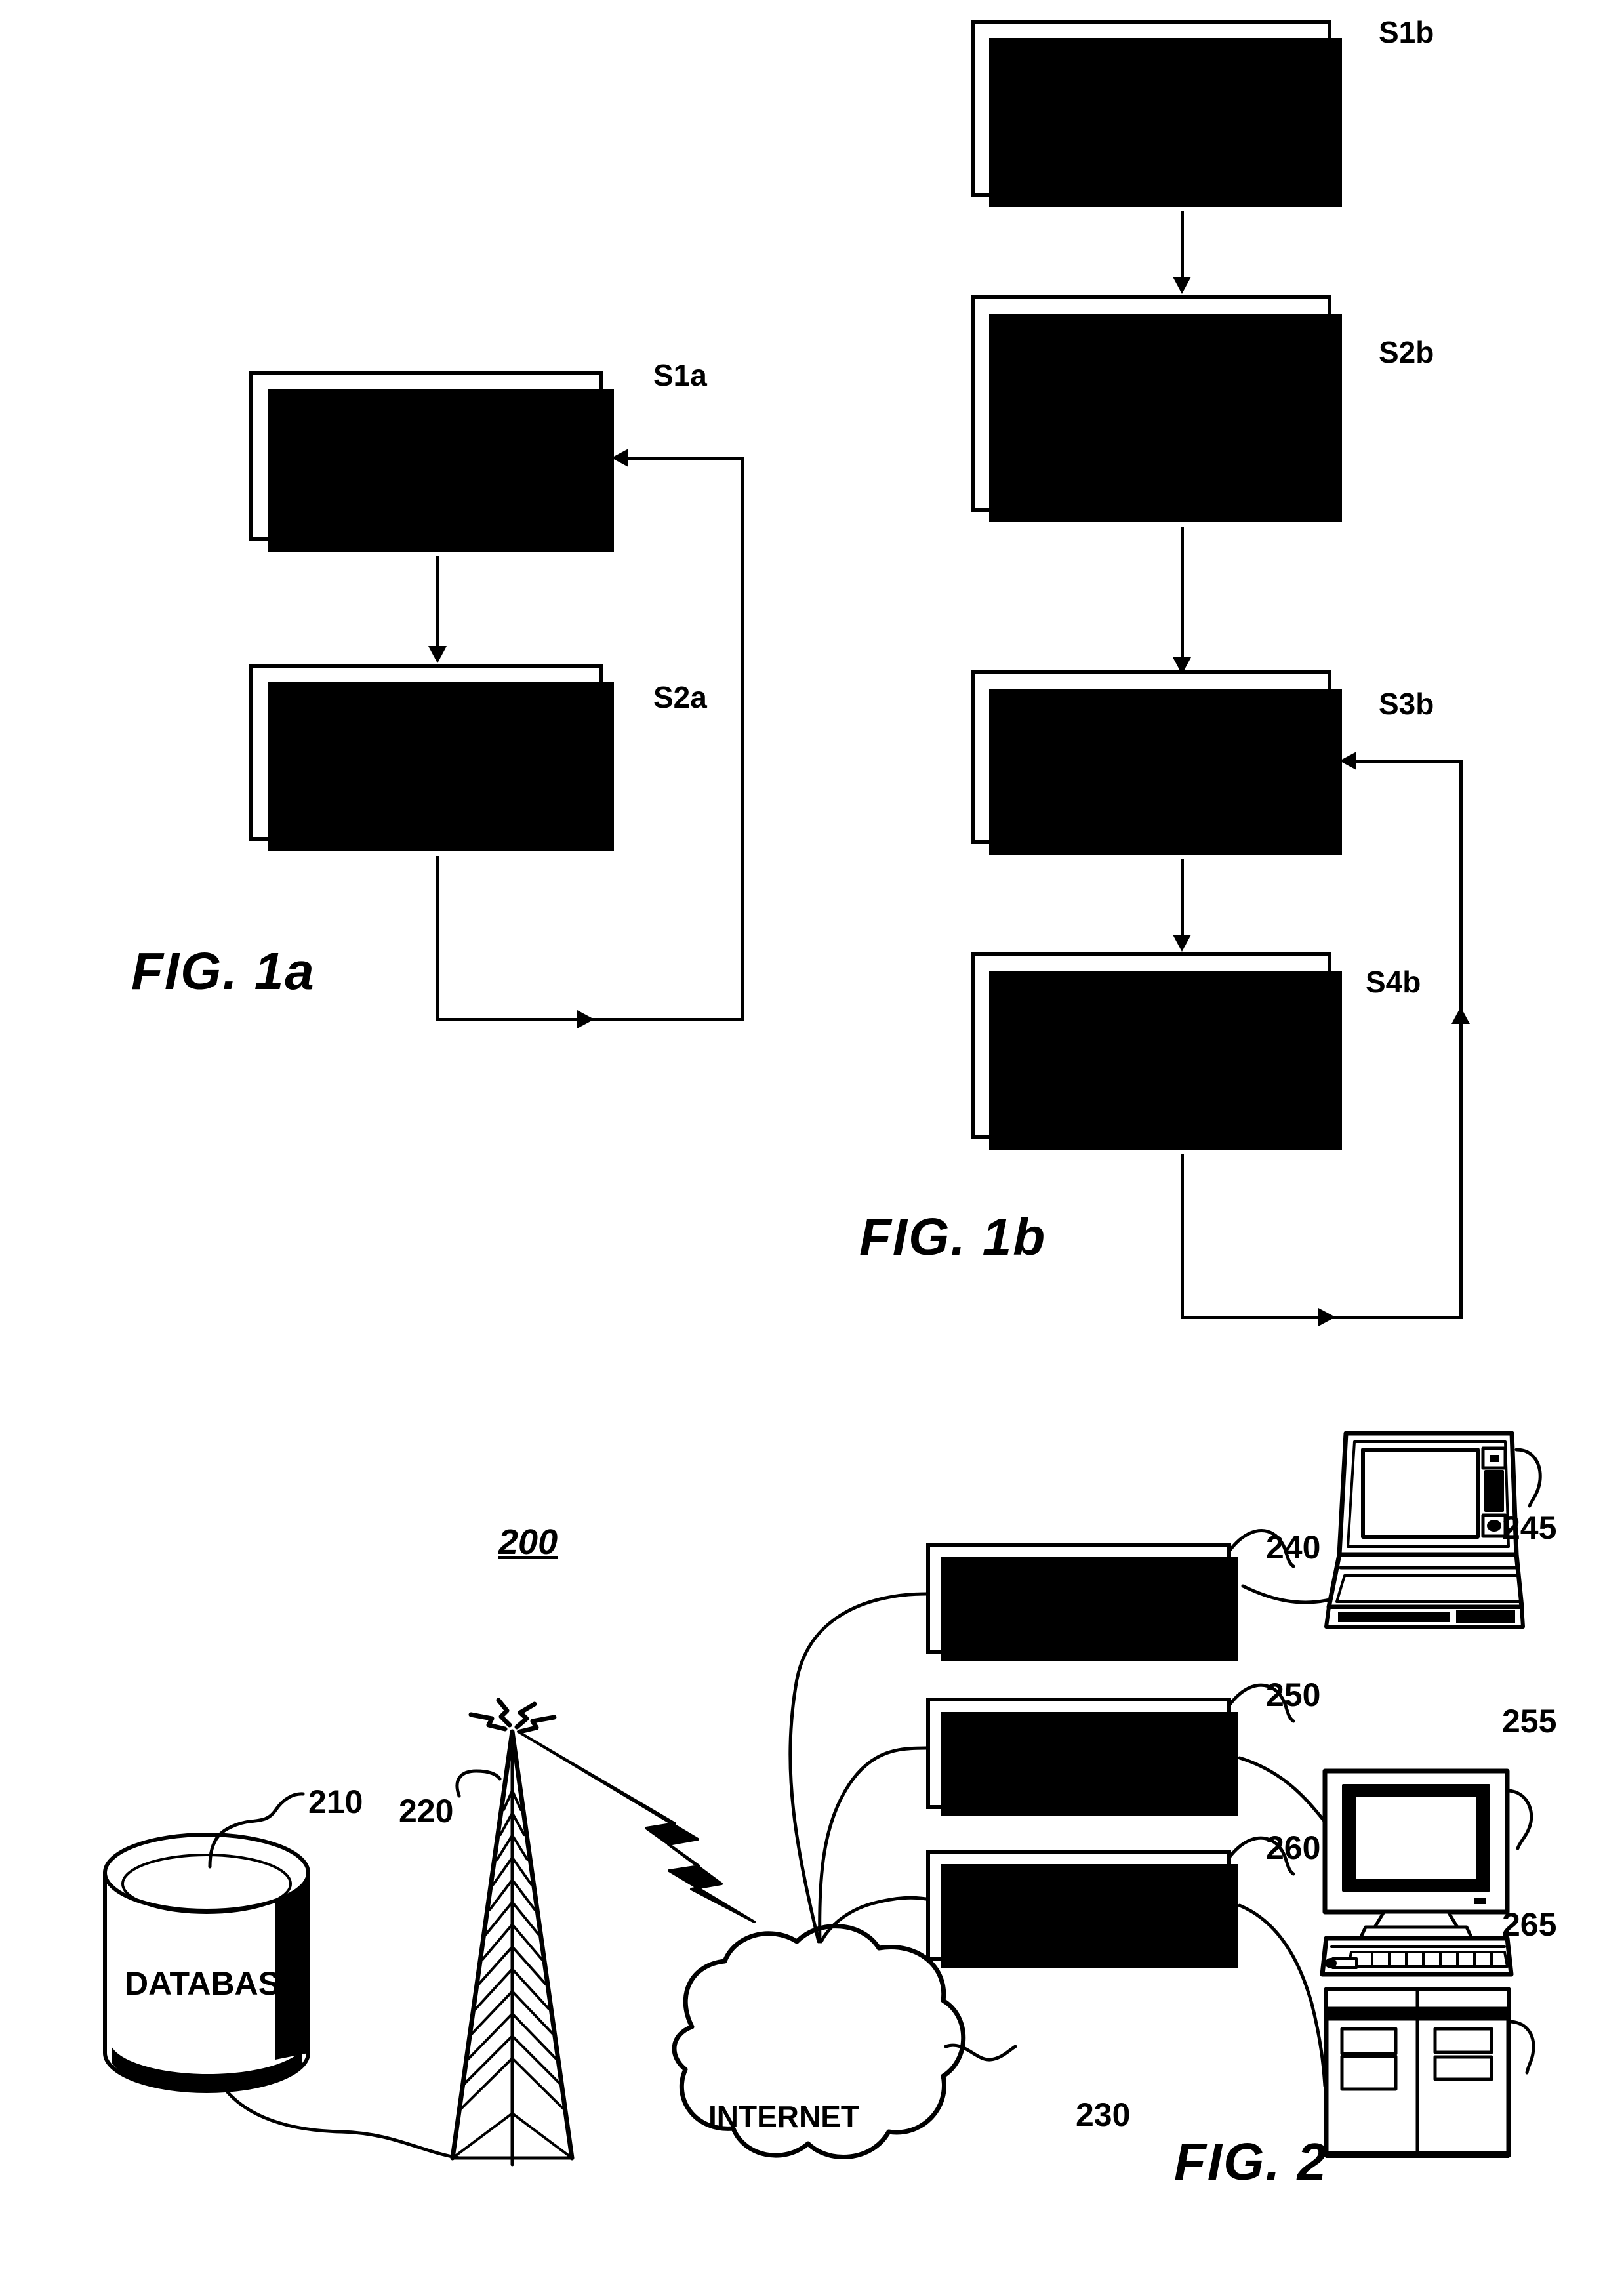 This screenshot has width=1624, height=2280. Describe the element at coordinates (214, 1983) in the screenshot. I see `database-label: DATABASE` at that location.